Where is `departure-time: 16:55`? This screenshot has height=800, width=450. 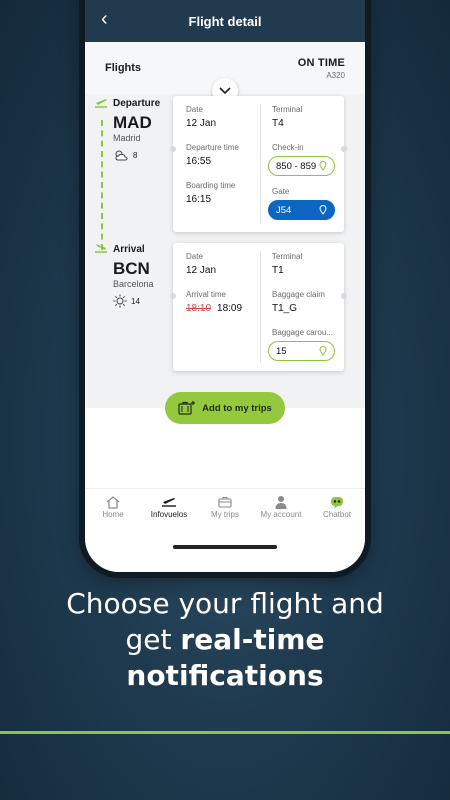
departure-time: 16:55 is located at coordinates (199, 161).